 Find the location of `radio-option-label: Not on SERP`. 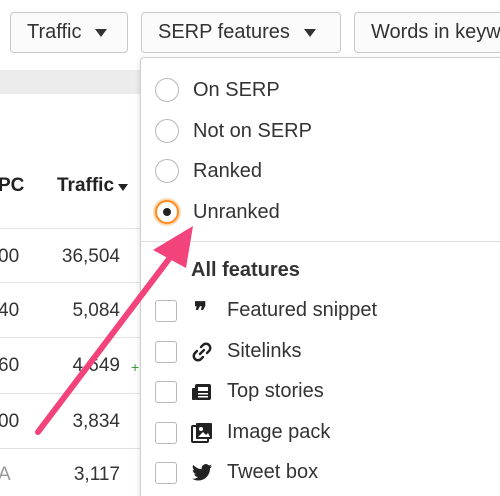

radio-option-label: Not on SERP is located at coordinates (252, 130).